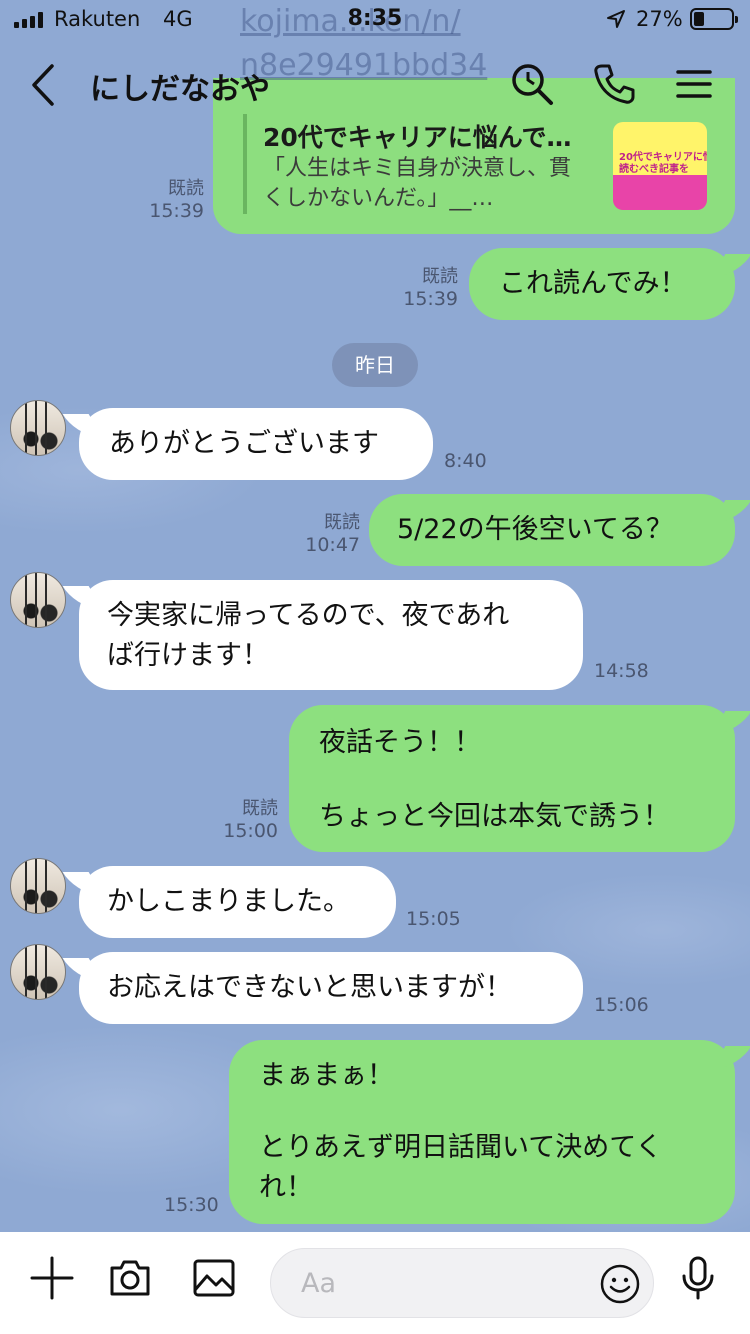 The image size is (750, 1334). What do you see at coordinates (375, 365) in the screenshot?
I see `date-divider: 昨日` at bounding box center [375, 365].